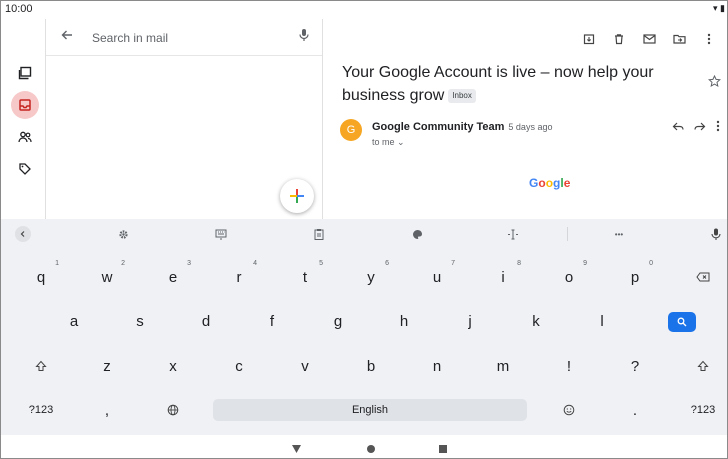 This screenshot has width=728, height=459. Describe the element at coordinates (41, 410) in the screenshot. I see `symbols-key-left: ?123` at that location.